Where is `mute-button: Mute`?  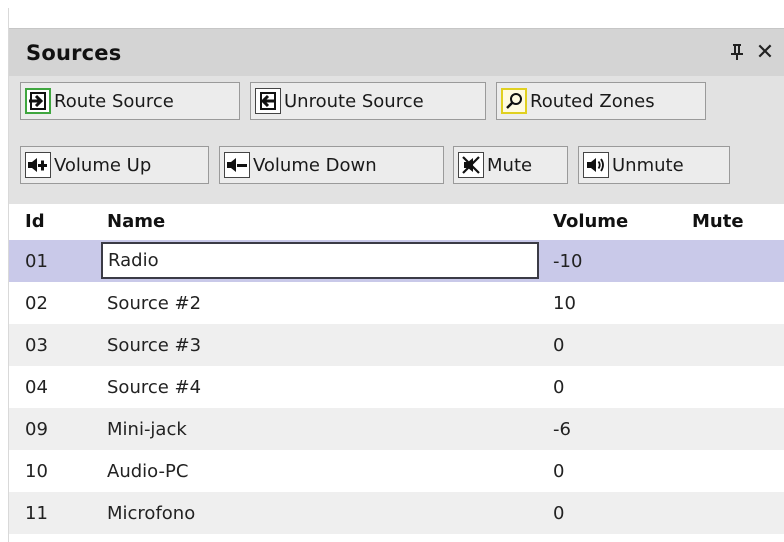
mute-button: Mute is located at coordinates (510, 165).